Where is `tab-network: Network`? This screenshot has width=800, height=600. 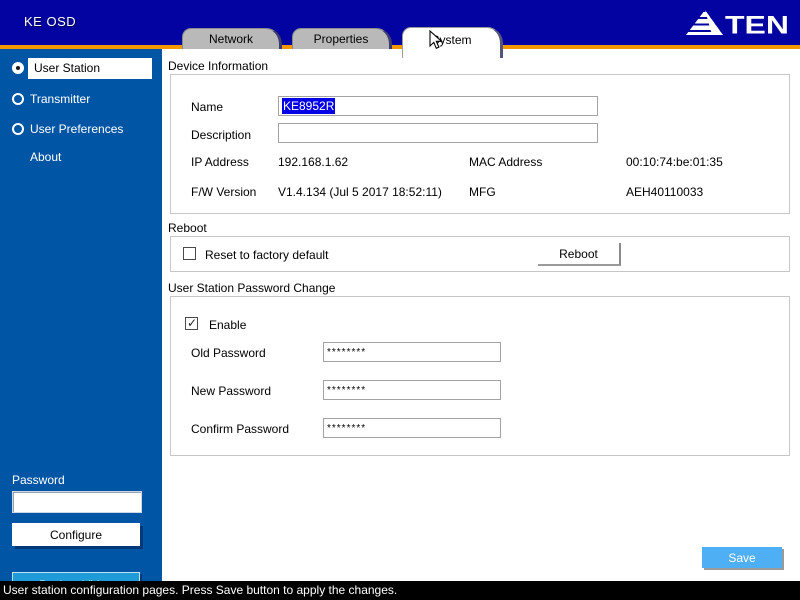
tab-network: Network is located at coordinates (232, 38).